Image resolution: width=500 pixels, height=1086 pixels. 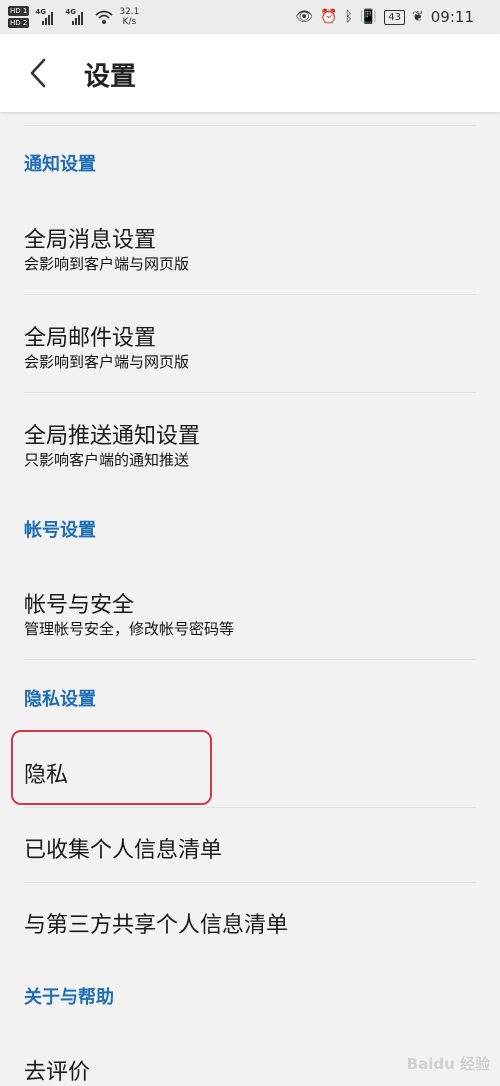 What do you see at coordinates (395, 17) in the screenshot?
I see `battery-indicator: 43` at bounding box center [395, 17].